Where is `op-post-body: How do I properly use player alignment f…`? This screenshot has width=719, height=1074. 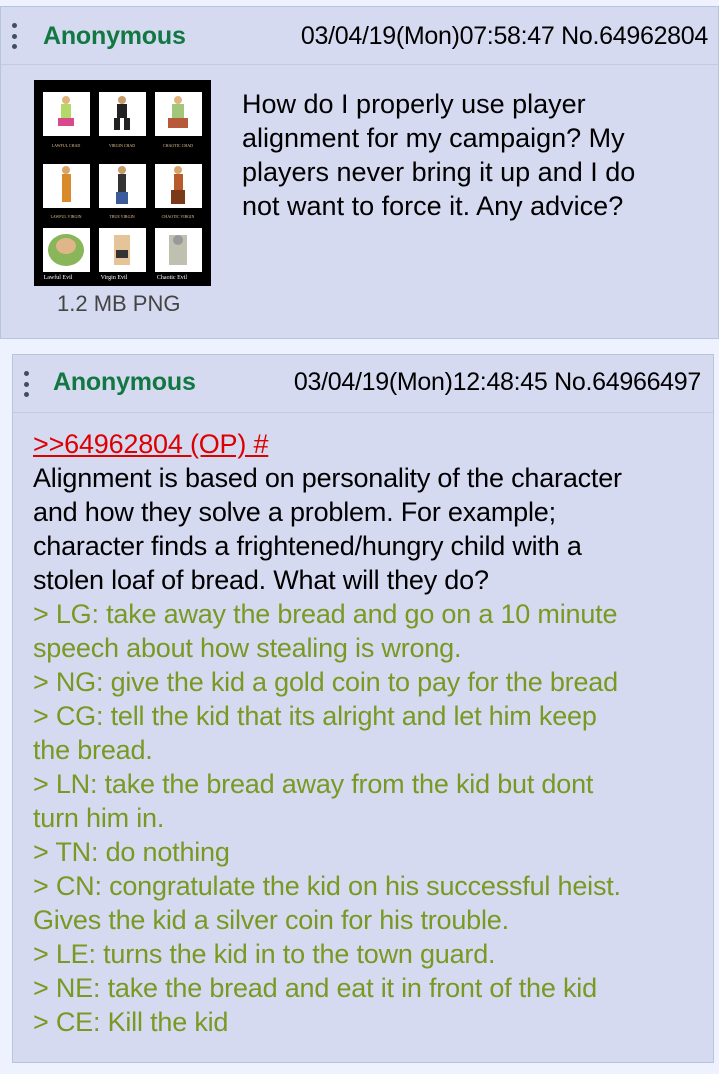 op-post-body: How do I properly use player alignment f… is located at coordinates (472, 155).